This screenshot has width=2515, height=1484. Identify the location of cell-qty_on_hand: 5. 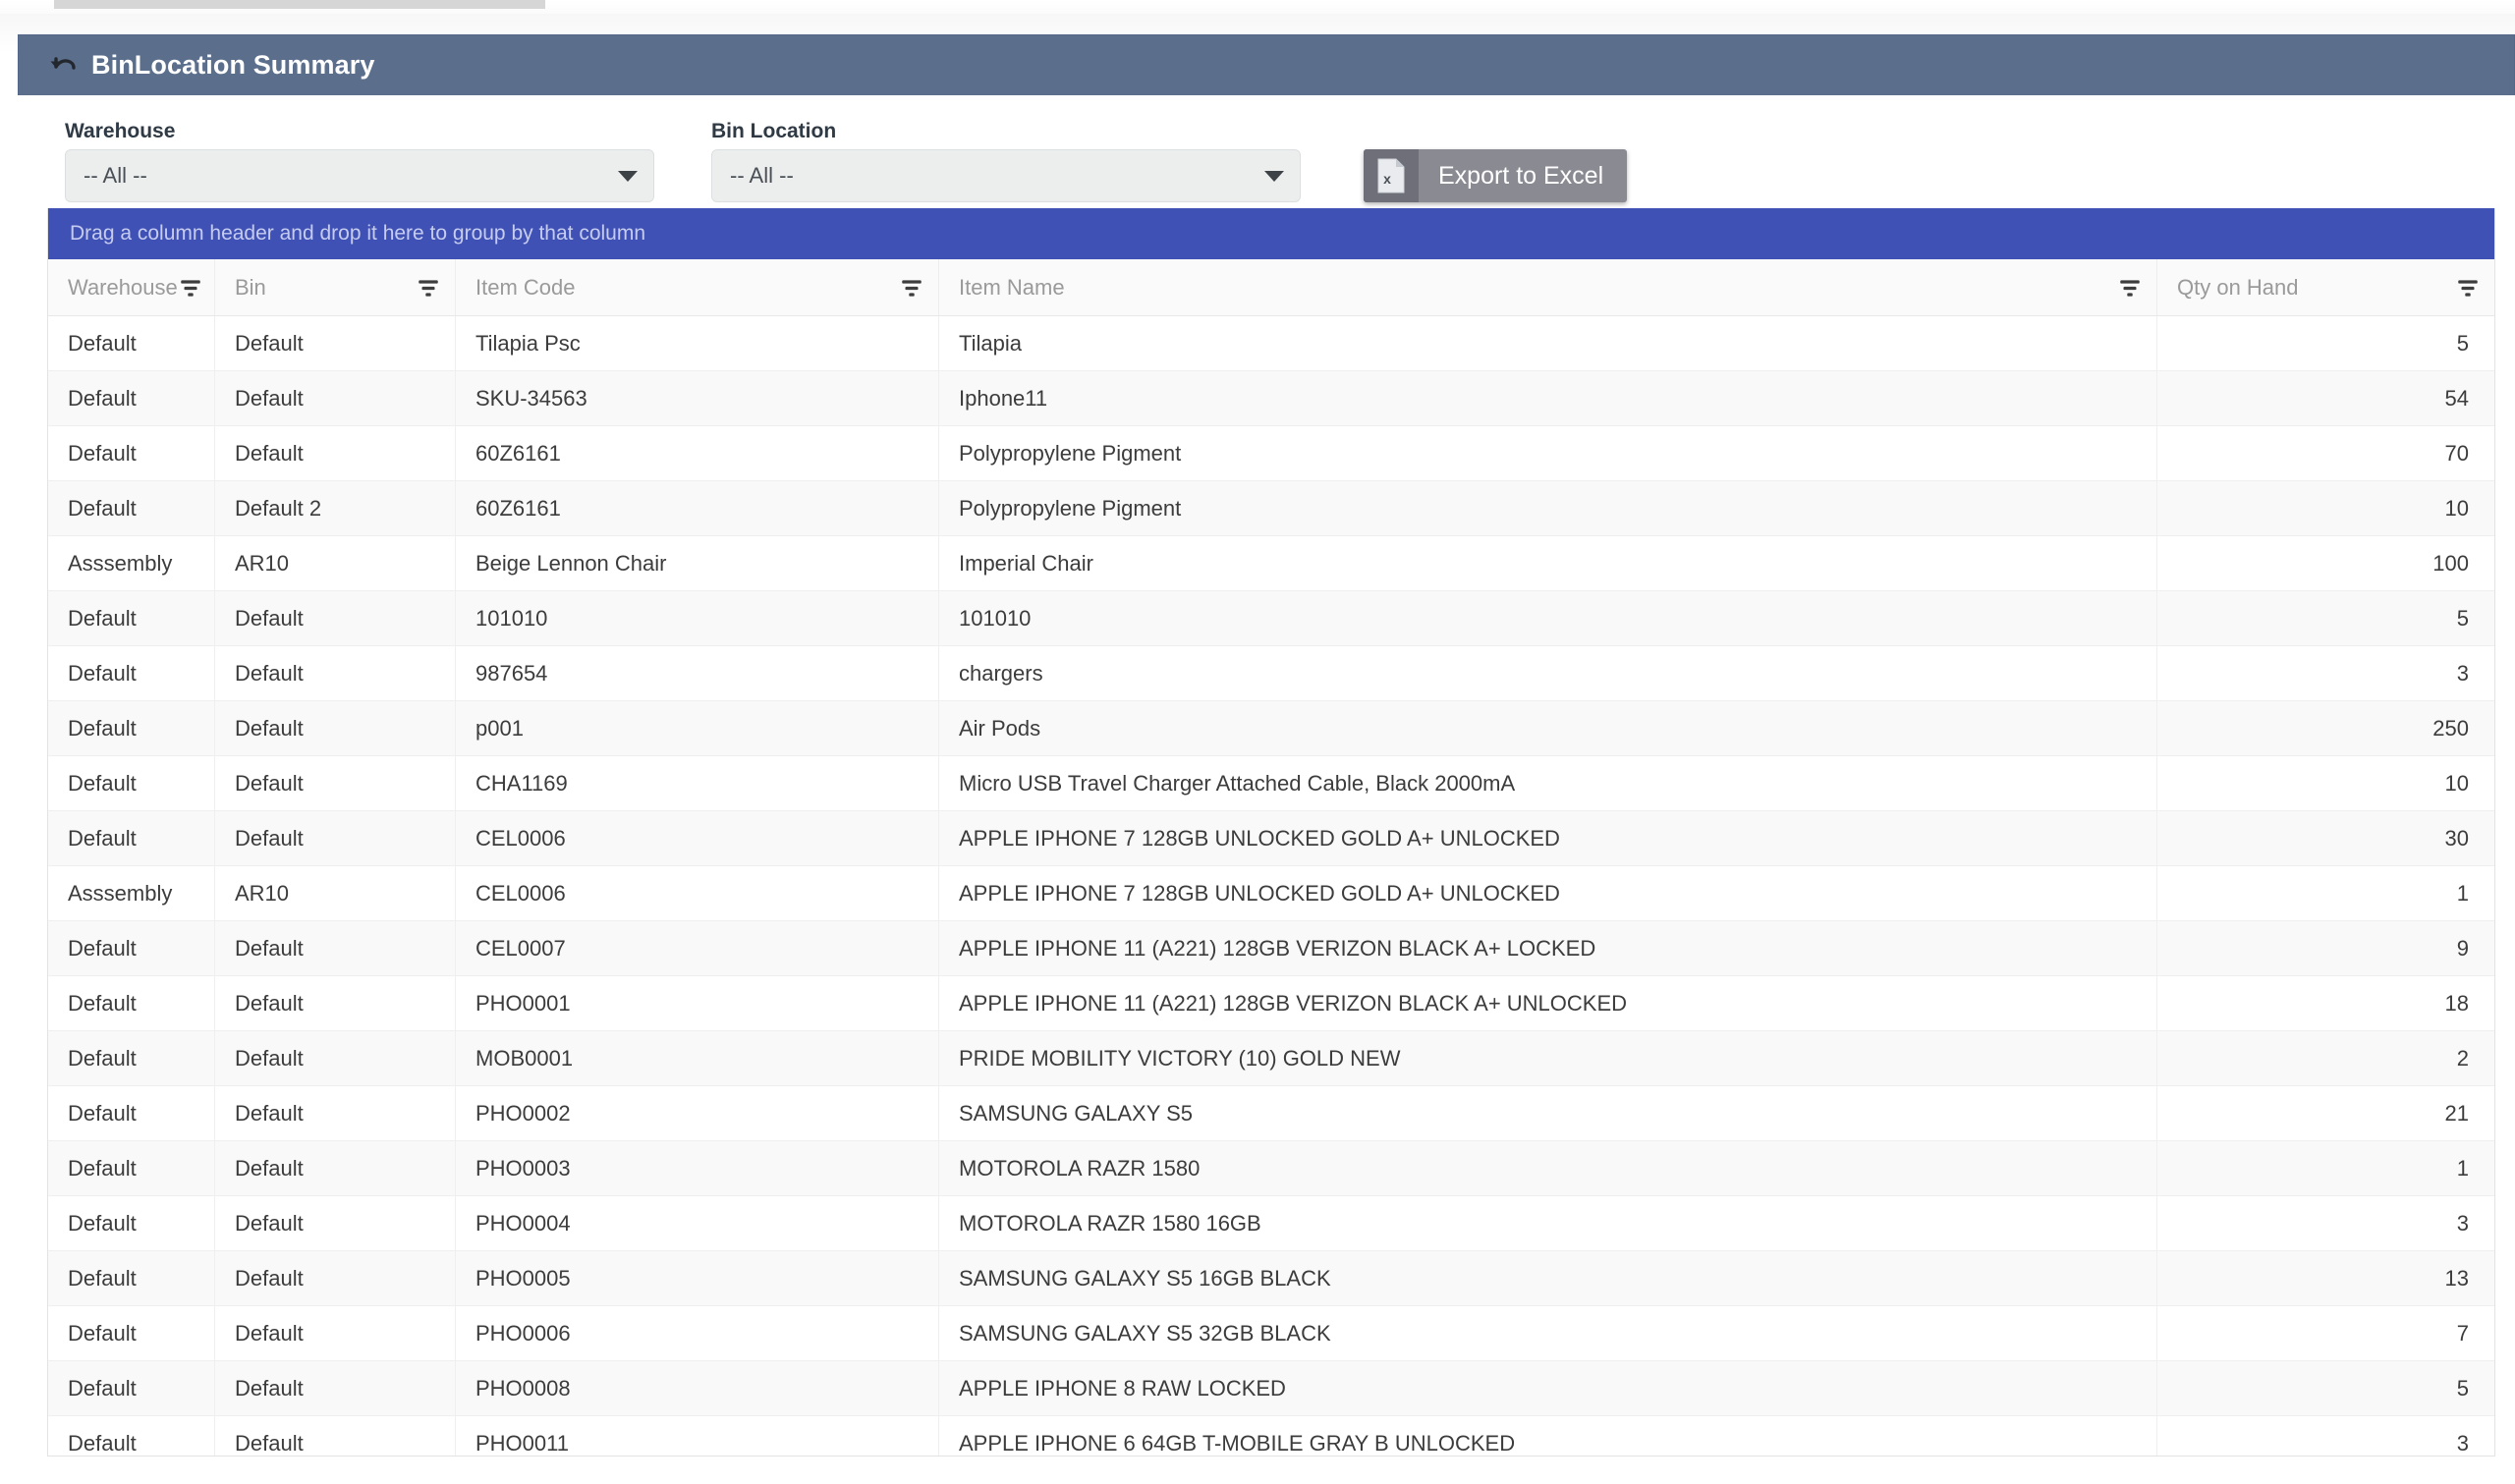
(2462, 1388).